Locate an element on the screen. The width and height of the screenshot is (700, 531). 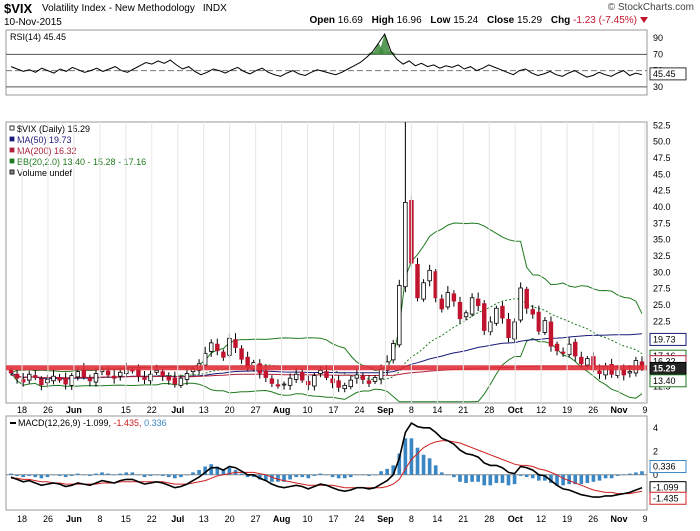
price-legend-ma50-swatch is located at coordinates (12, 139).